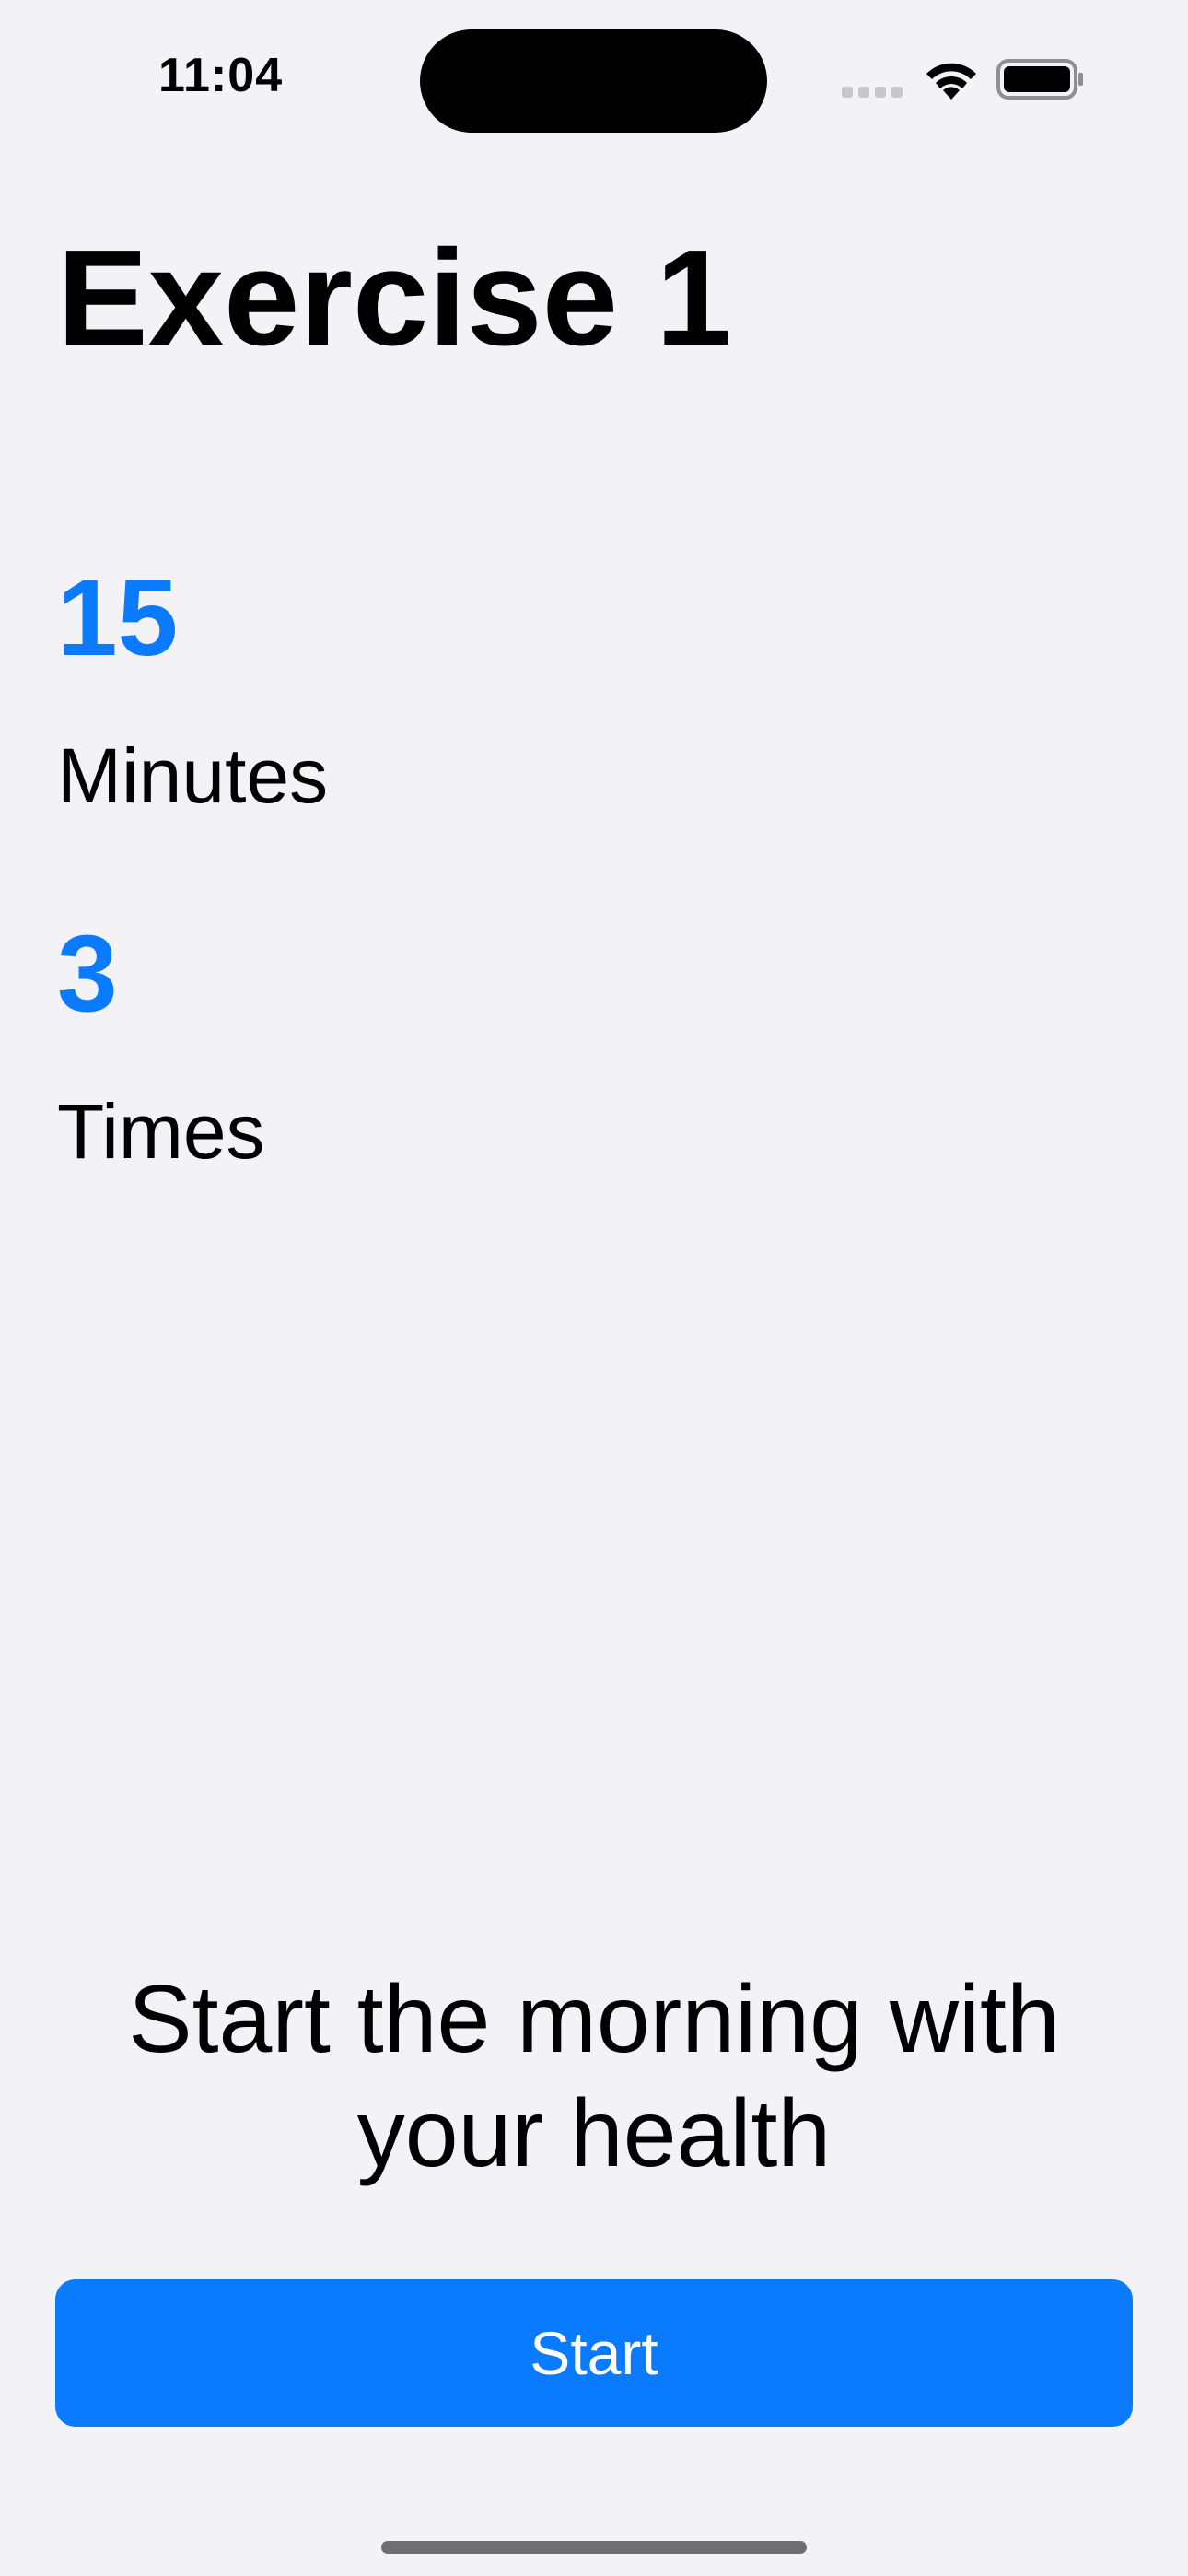 The width and height of the screenshot is (1188, 2576). What do you see at coordinates (593, 81) in the screenshot?
I see `dynamic-island` at bounding box center [593, 81].